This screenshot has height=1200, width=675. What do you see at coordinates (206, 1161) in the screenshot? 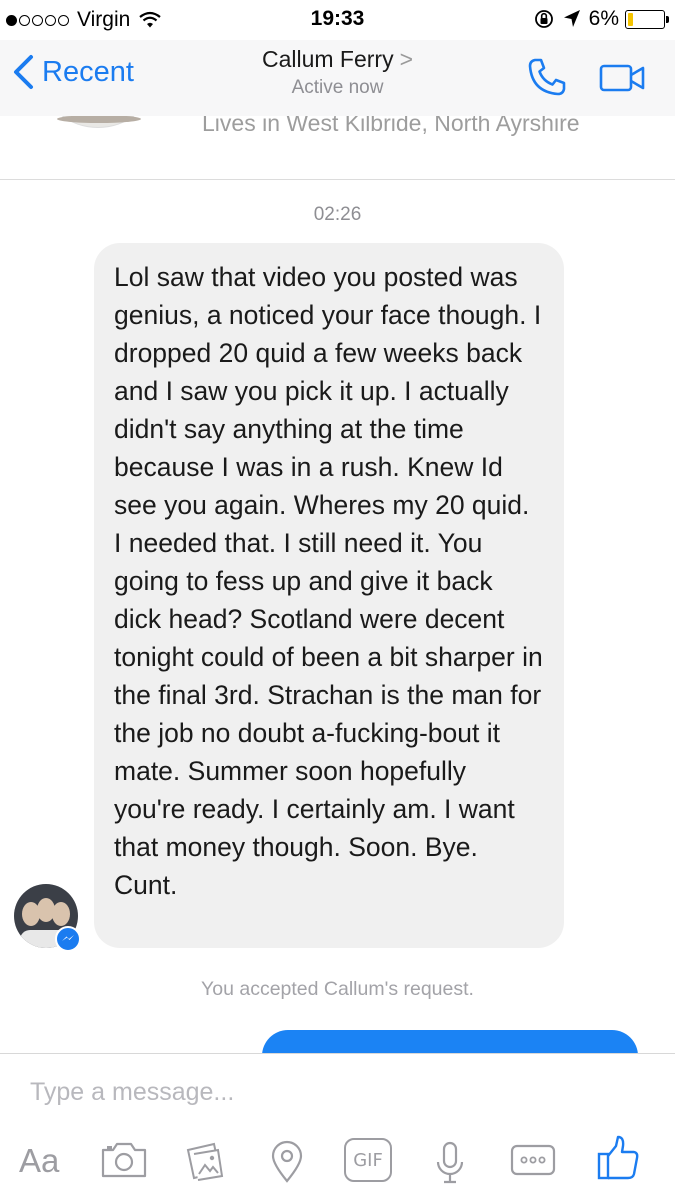
I see `gallery-icon` at bounding box center [206, 1161].